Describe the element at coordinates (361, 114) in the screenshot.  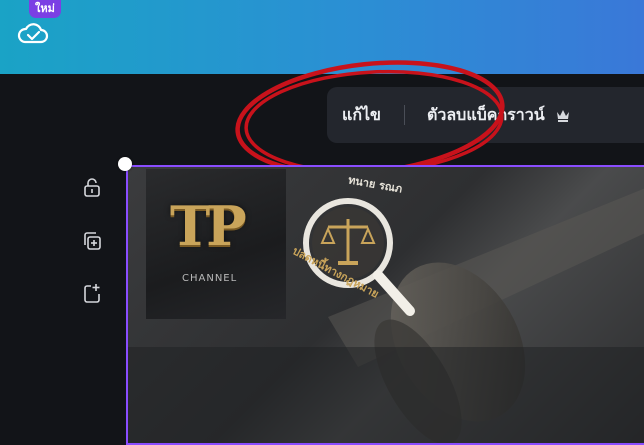
I see `edit-label: แก้ไข` at that location.